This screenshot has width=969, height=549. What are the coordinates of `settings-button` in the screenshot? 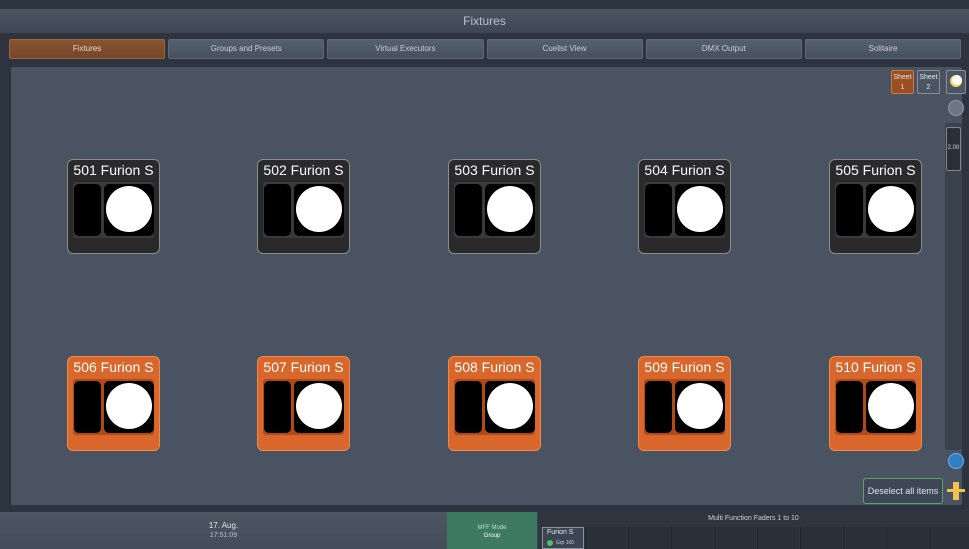 It's located at (956, 82).